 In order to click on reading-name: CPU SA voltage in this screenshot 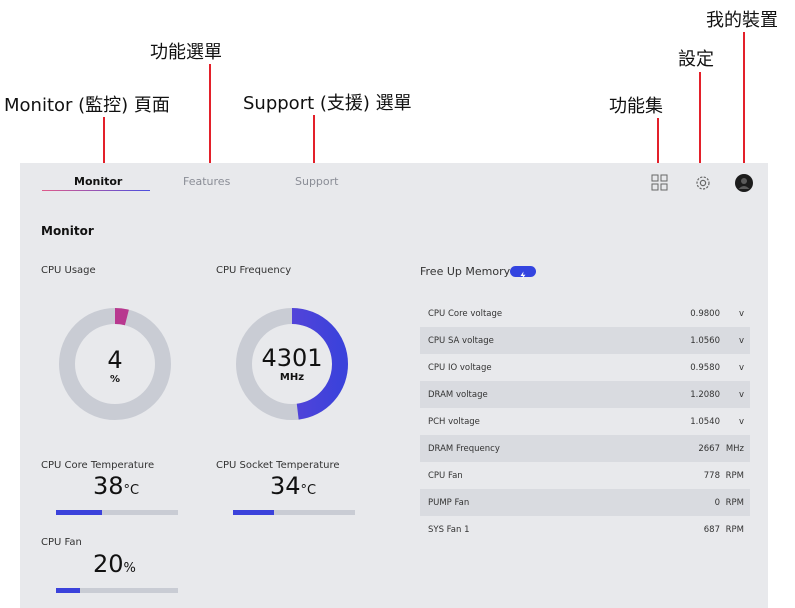, I will do `click(461, 341)`.